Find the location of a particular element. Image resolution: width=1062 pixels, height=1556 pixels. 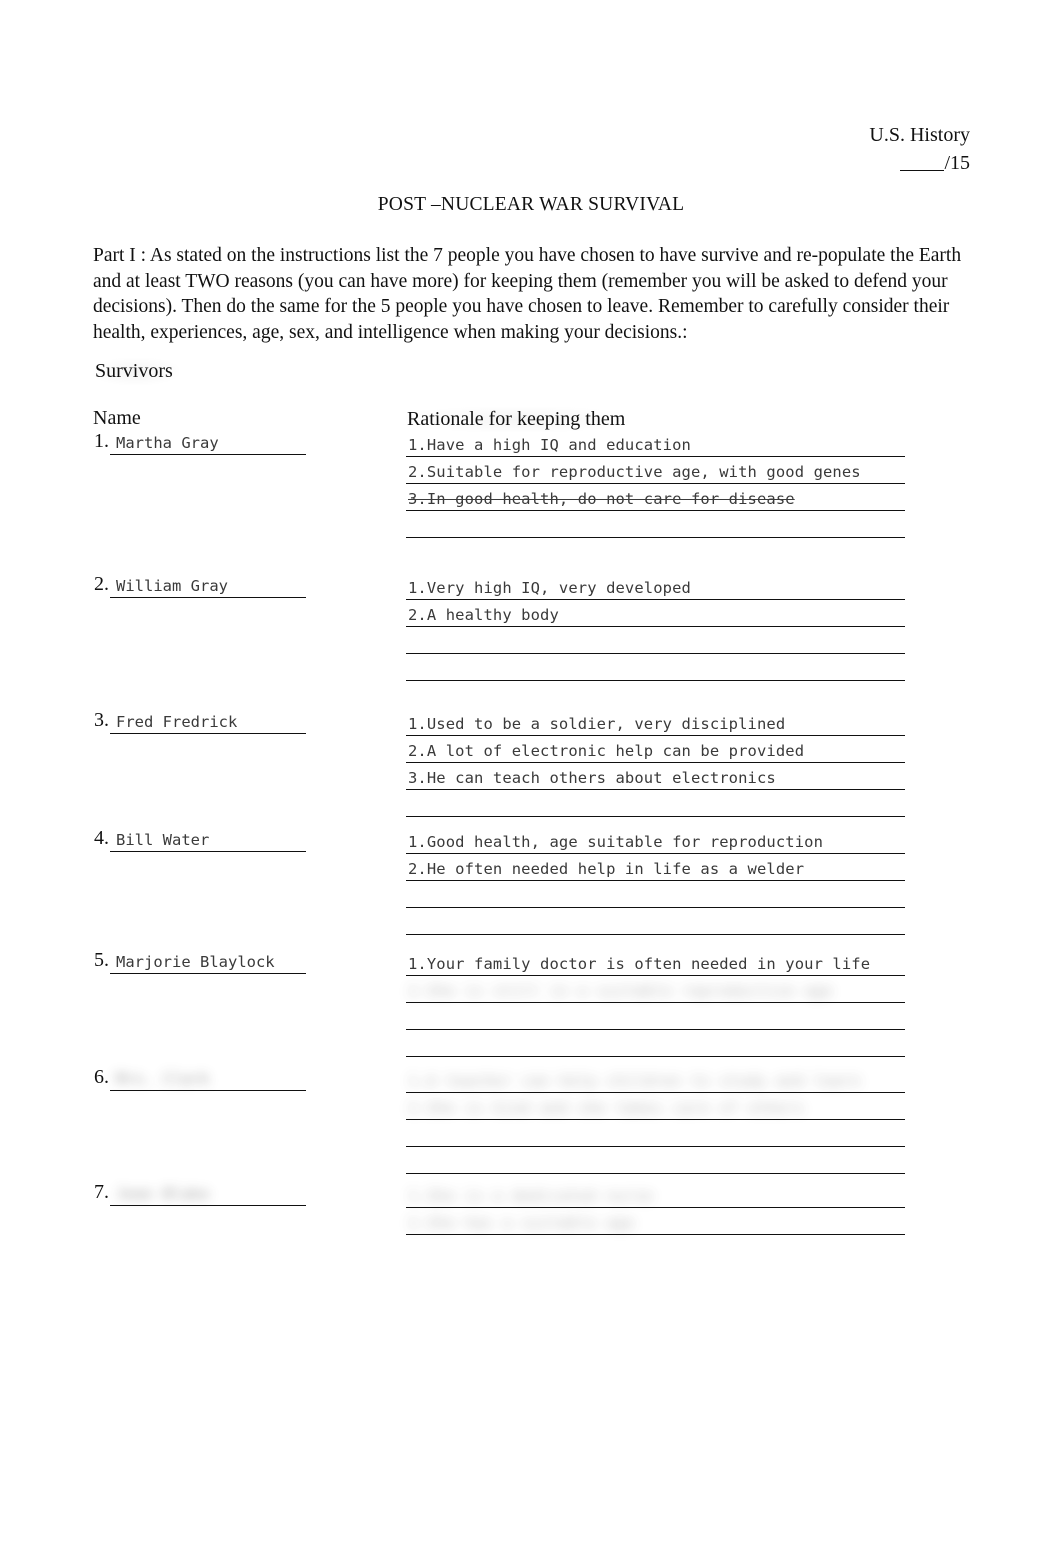

rationale-line: 1.Very high IQ, very developed is located at coordinates (655, 586).